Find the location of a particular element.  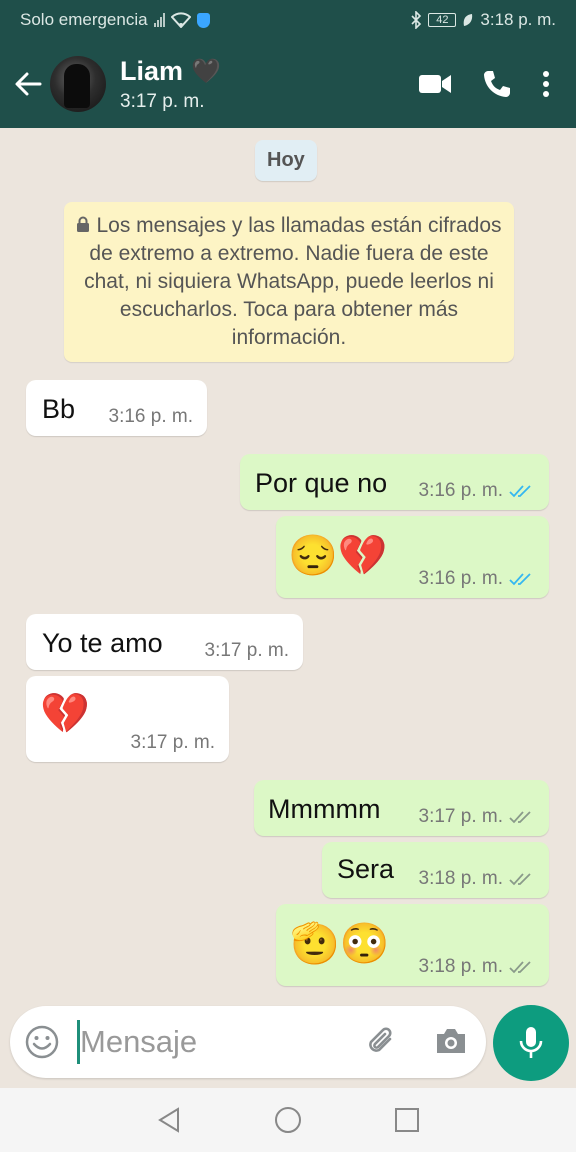

camera-icon is located at coordinates (451, 1041).